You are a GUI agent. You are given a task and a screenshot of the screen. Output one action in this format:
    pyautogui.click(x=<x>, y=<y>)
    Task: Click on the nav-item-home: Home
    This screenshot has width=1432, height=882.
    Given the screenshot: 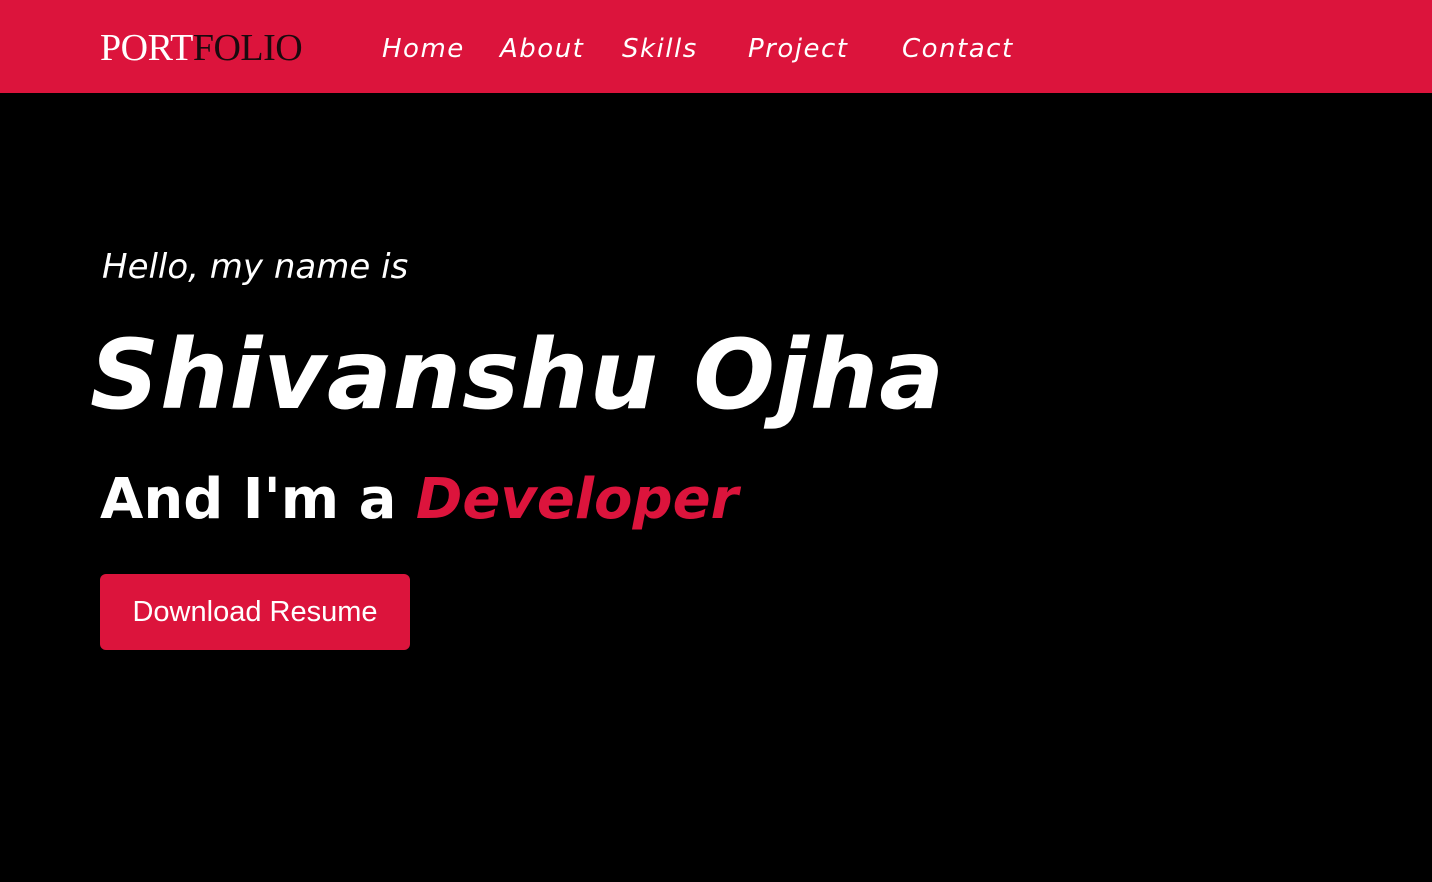 What is the action you would take?
    pyautogui.click(x=441, y=49)
    